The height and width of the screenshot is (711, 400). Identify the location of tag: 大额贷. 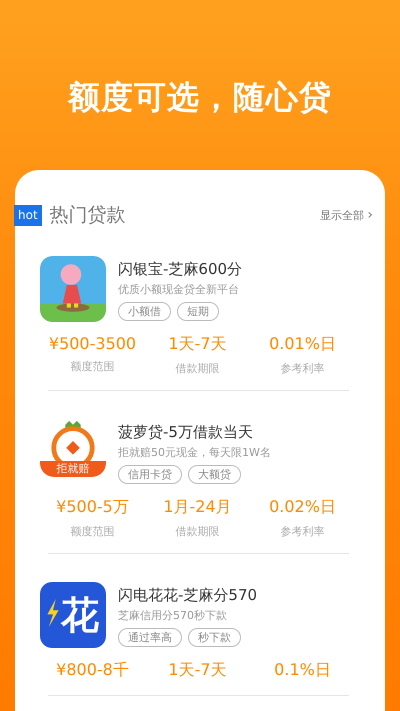
(214, 474).